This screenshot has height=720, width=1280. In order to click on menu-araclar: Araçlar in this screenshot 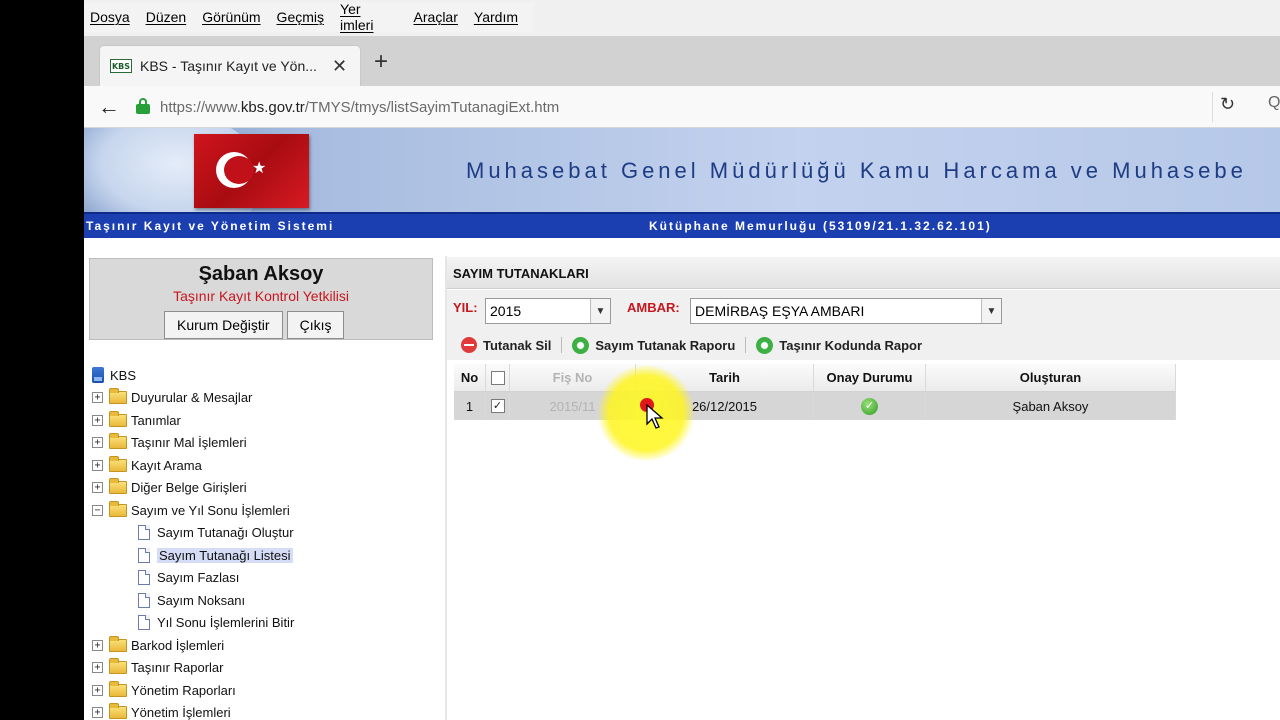, I will do `click(436, 17)`.